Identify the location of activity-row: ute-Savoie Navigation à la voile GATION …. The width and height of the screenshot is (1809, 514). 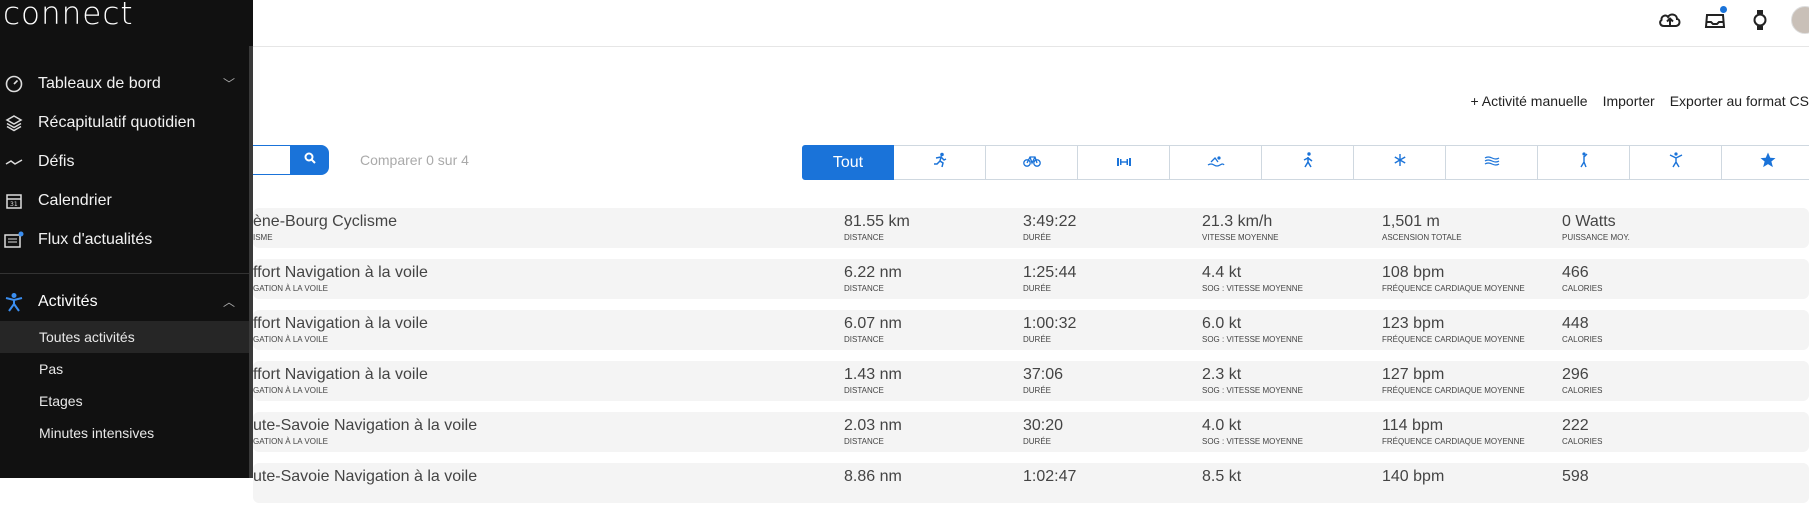
(1031, 432).